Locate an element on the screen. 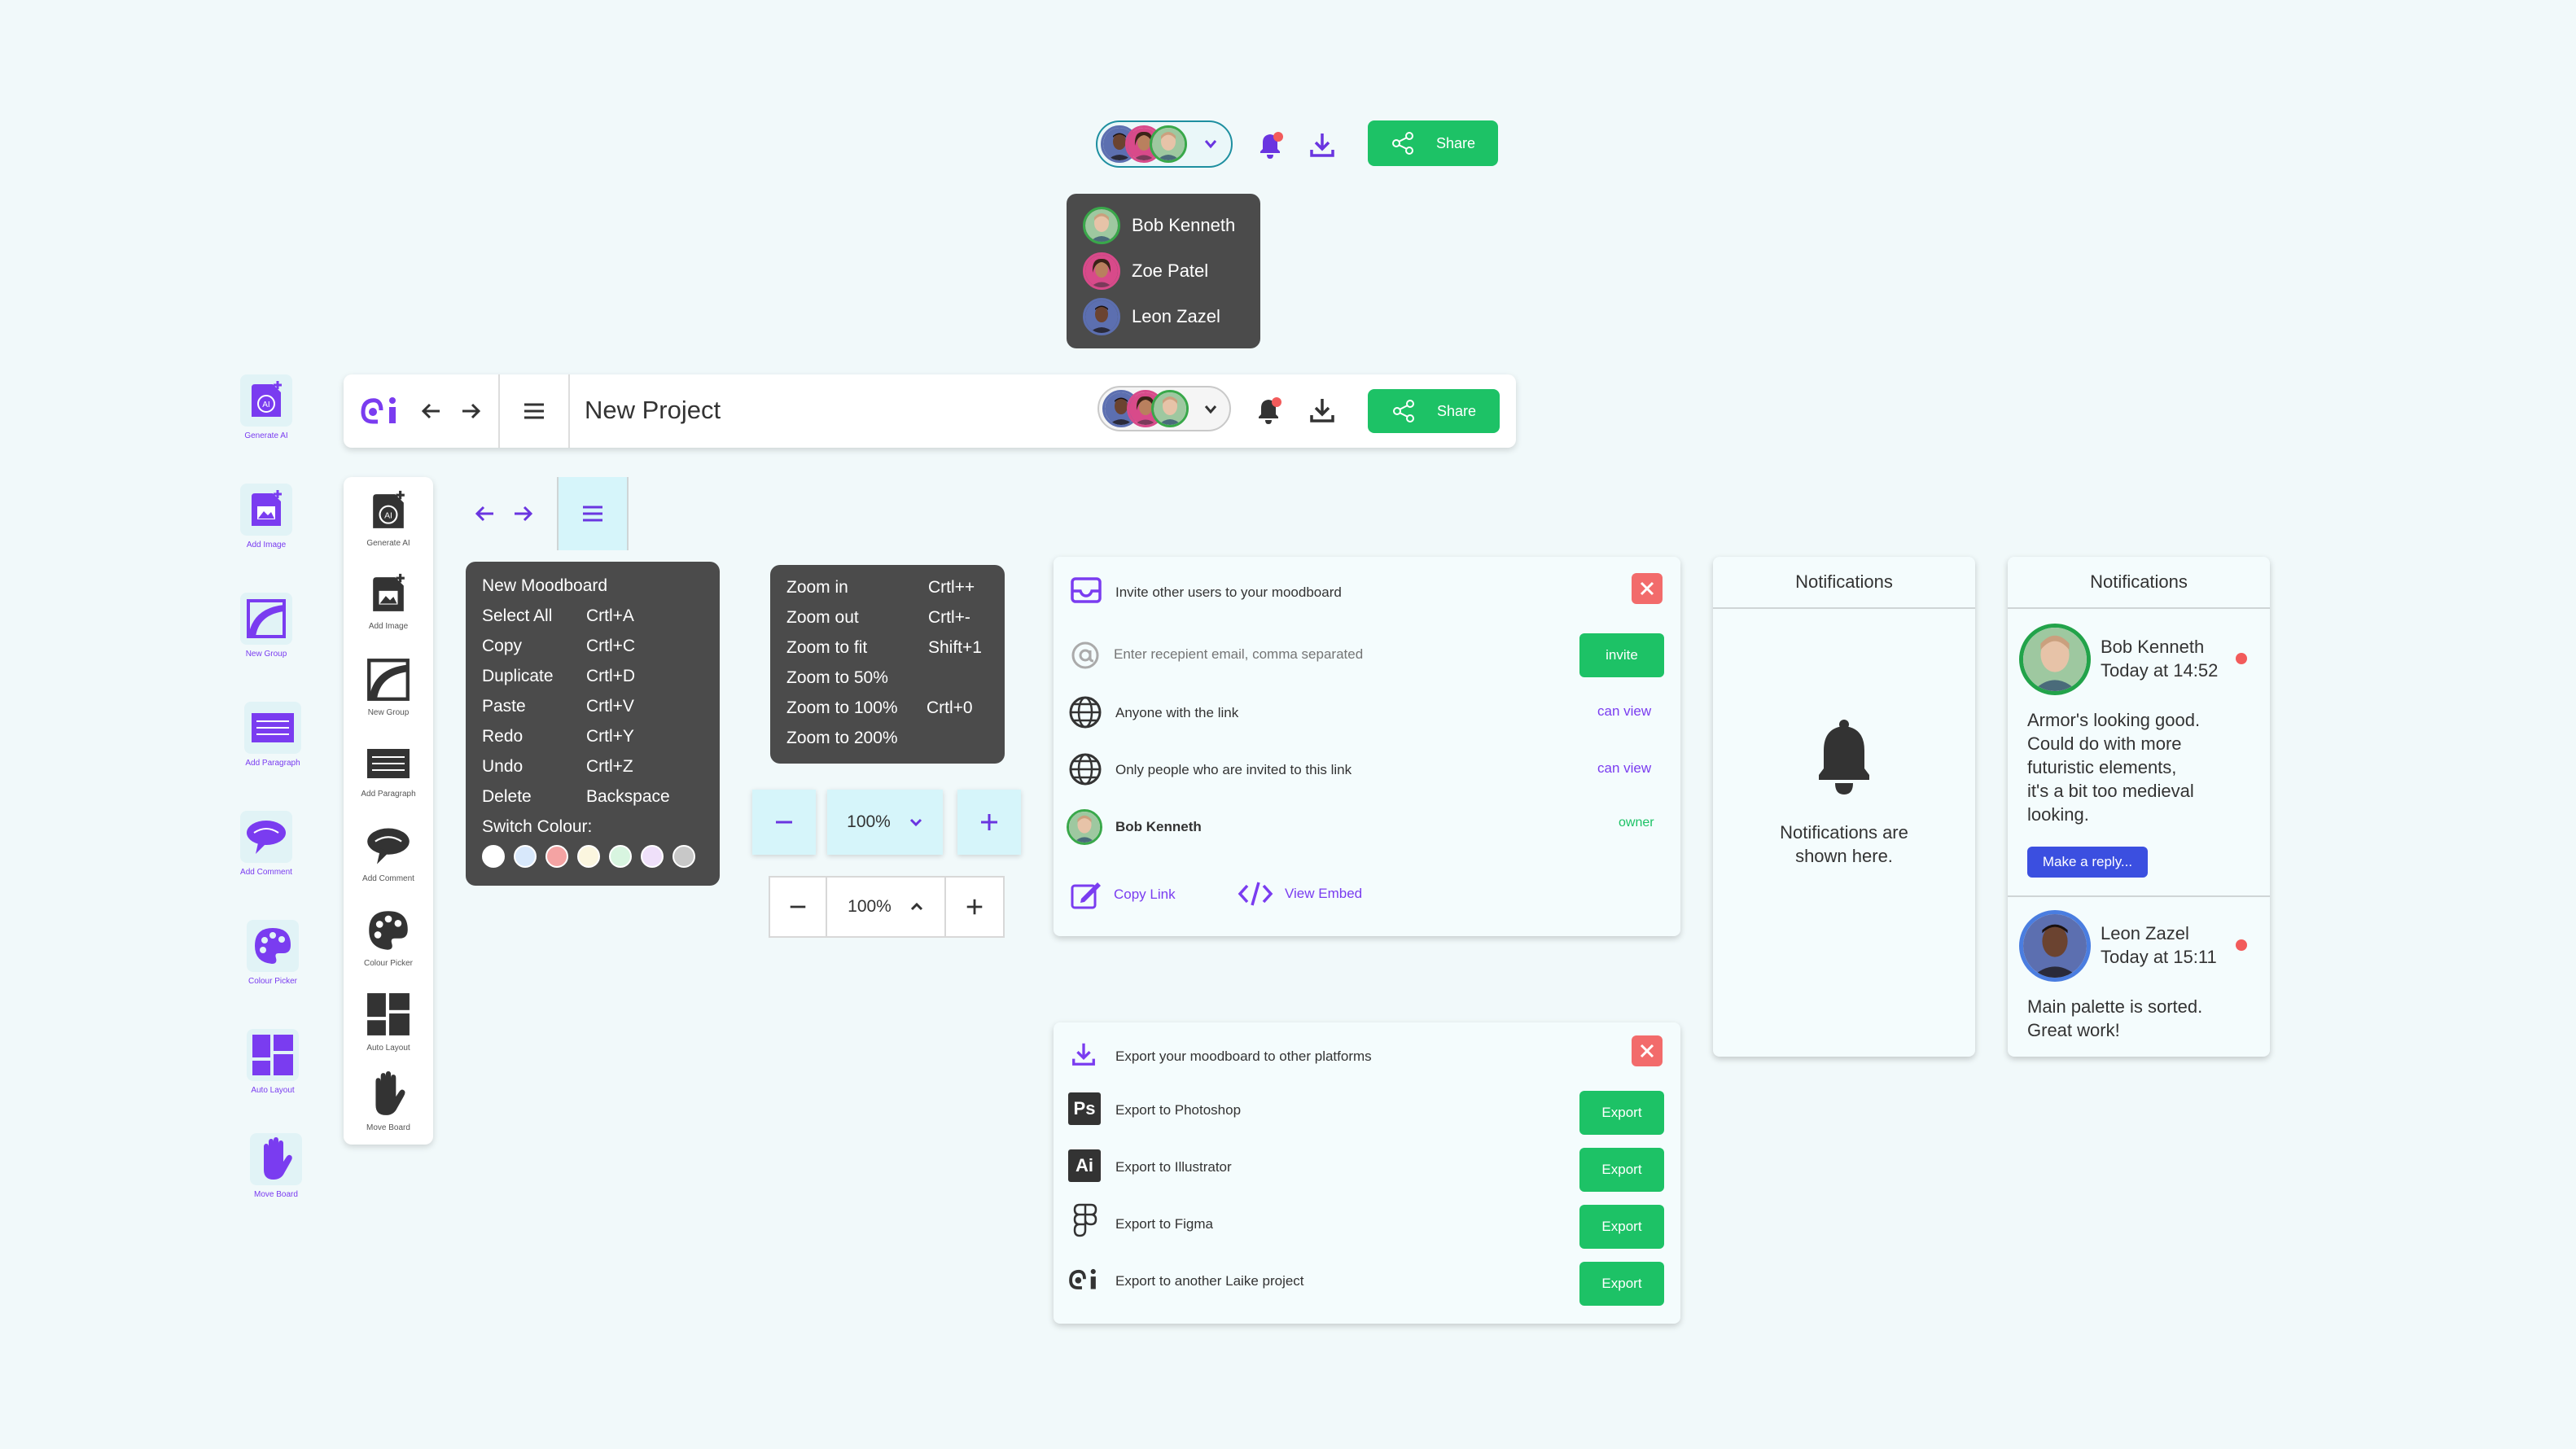 The height and width of the screenshot is (1449, 2576). menu-item: Redo Crtl+Y is located at coordinates (593, 736).